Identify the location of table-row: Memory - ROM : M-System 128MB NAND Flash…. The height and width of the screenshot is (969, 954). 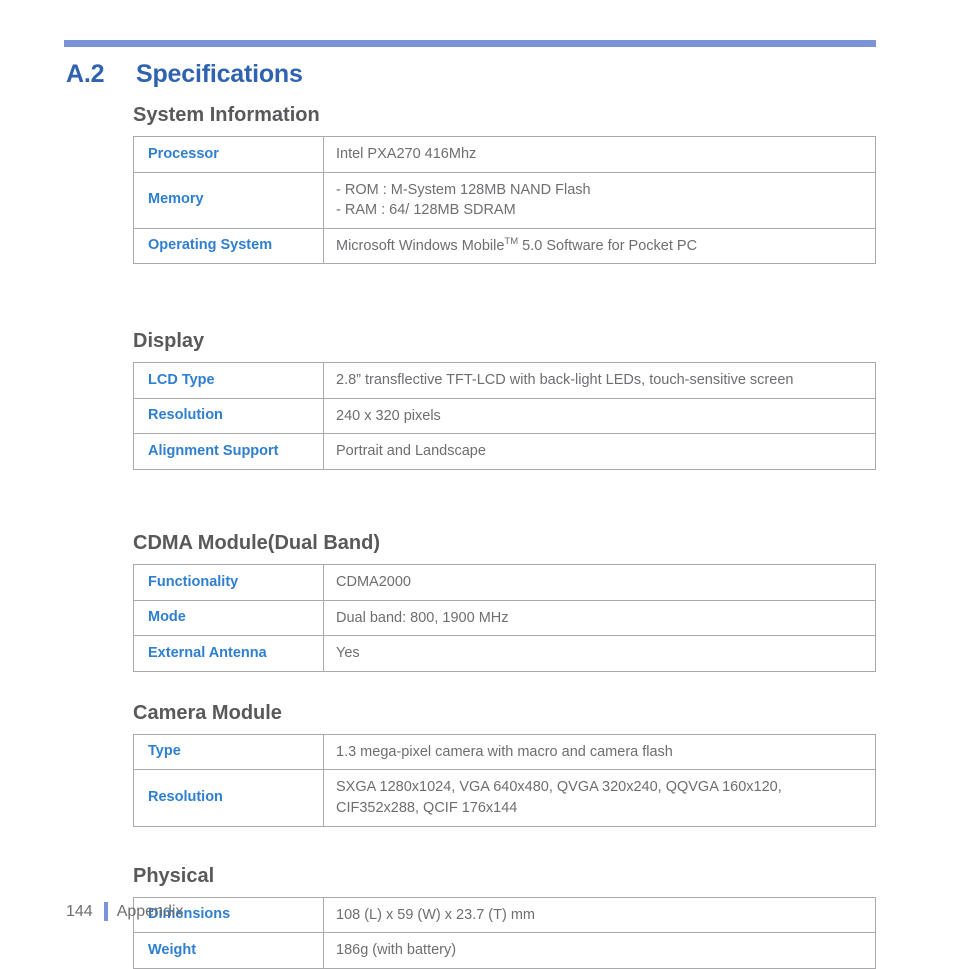
(504, 200).